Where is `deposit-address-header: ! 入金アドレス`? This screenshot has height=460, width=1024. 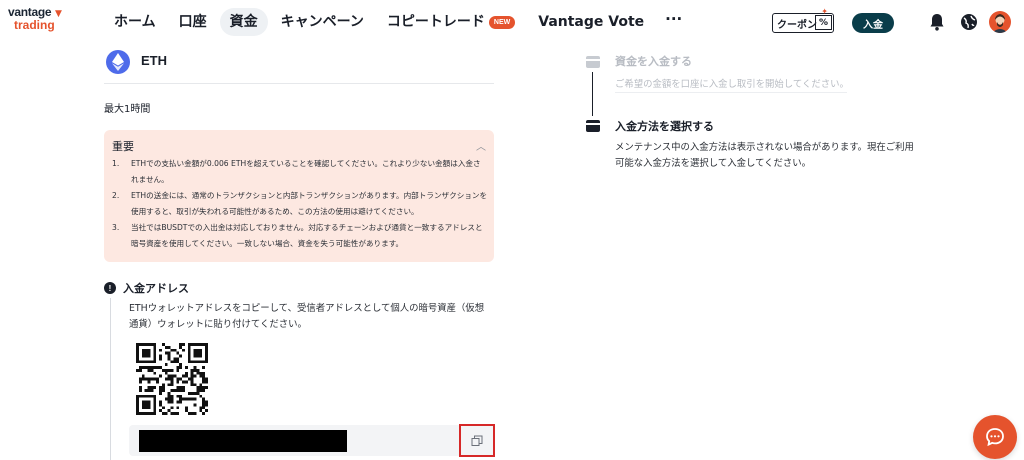 deposit-address-header: ! 入金アドレス is located at coordinates (146, 288).